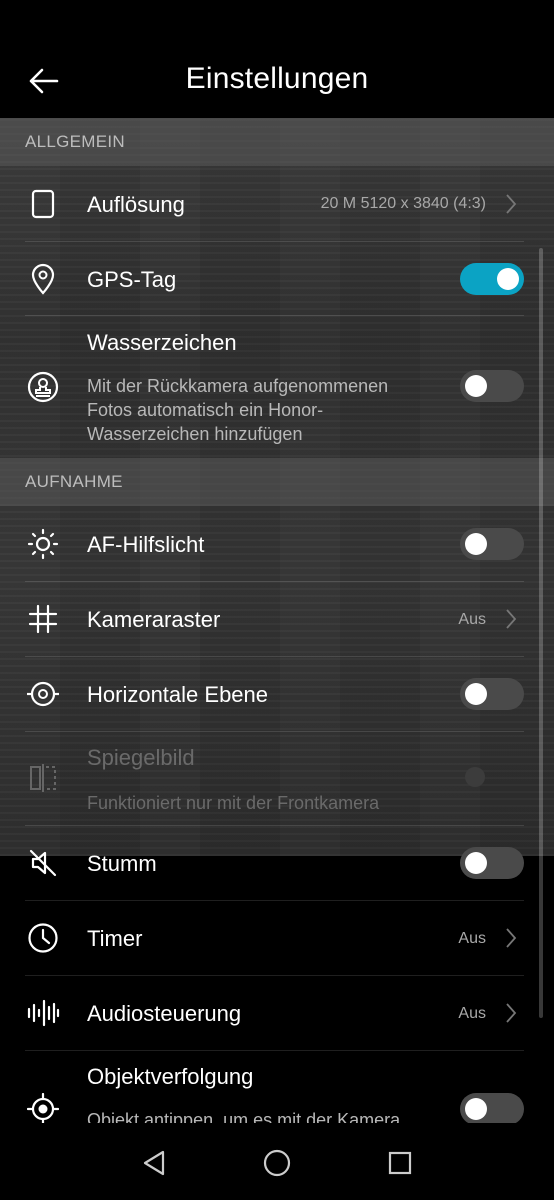 Image resolution: width=554 pixels, height=1200 pixels. Describe the element at coordinates (277, 279) in the screenshot. I see `setting-gps-tag: GPS-Tag` at that location.